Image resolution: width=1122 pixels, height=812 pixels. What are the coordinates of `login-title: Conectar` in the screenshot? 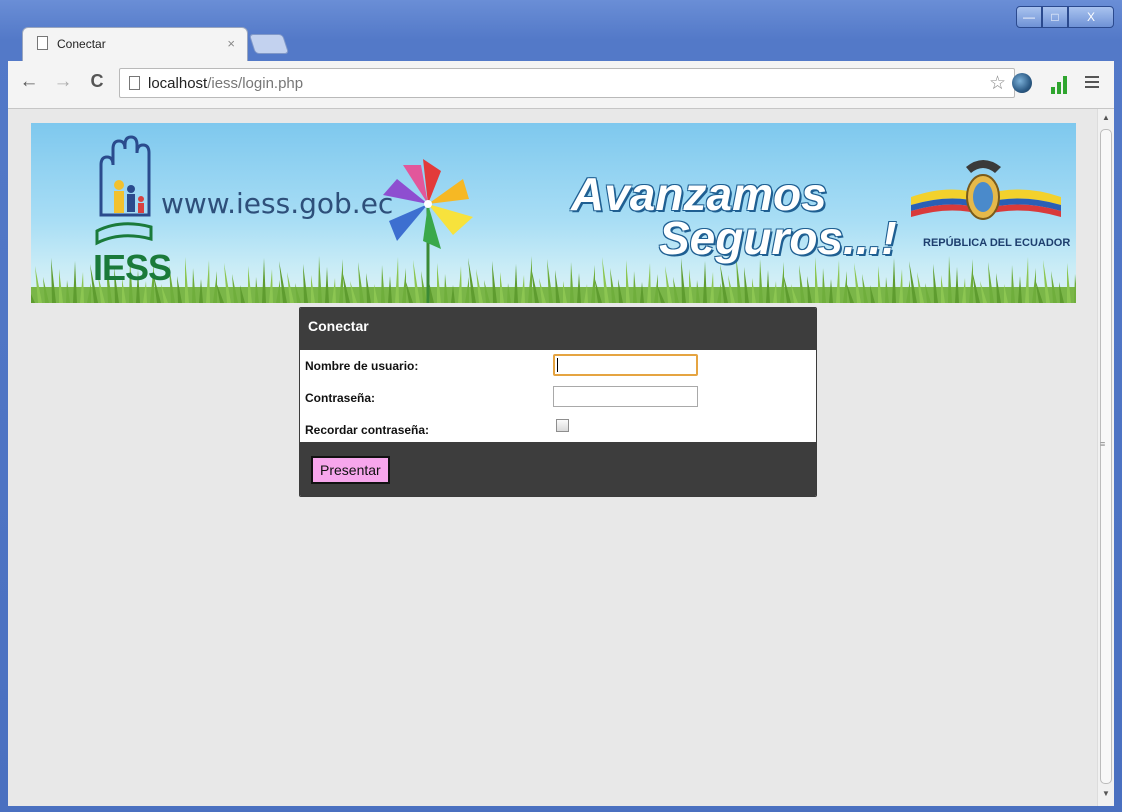 It's located at (558, 329).